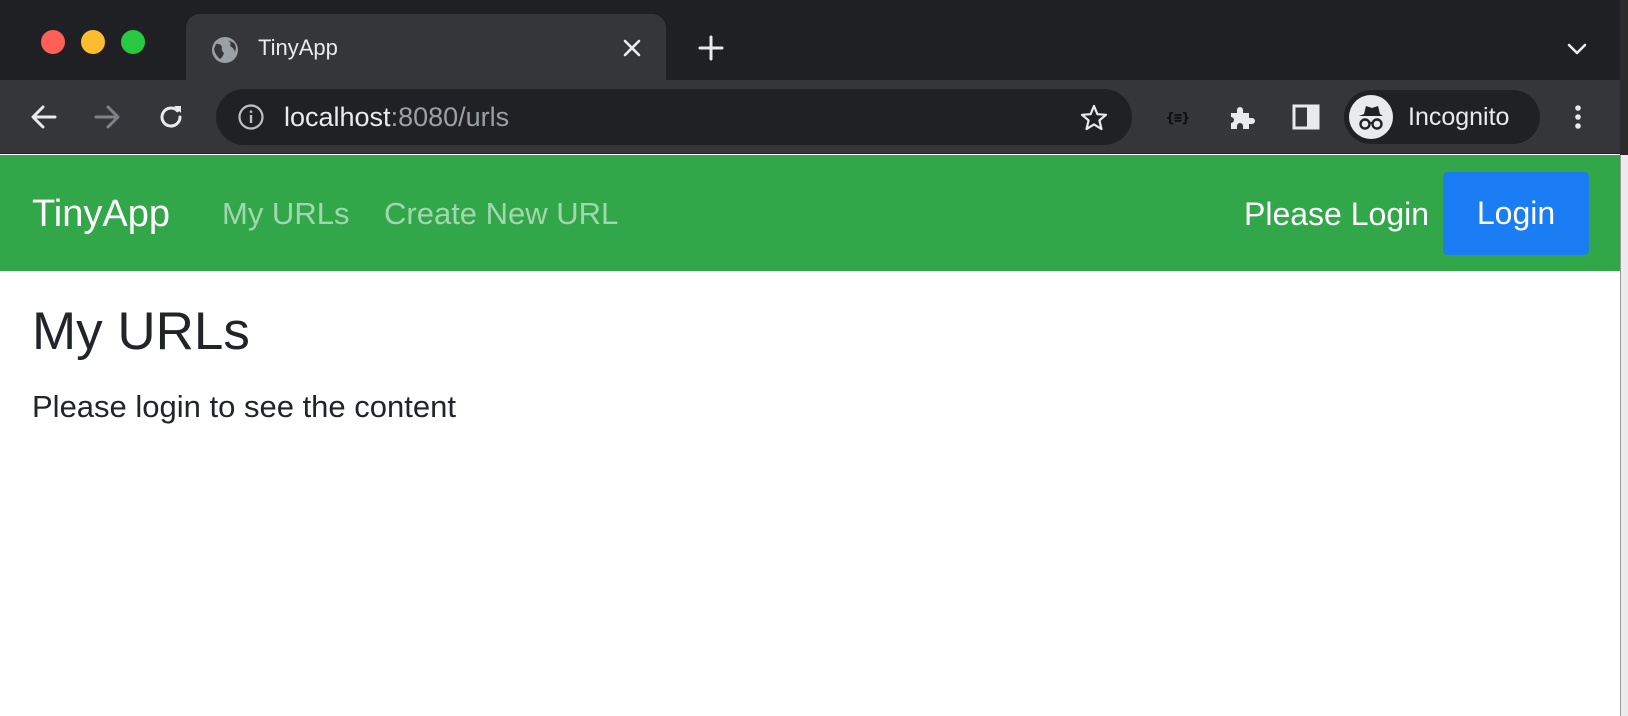  What do you see at coordinates (1624, 77) in the screenshot?
I see `background-window-edge-top` at bounding box center [1624, 77].